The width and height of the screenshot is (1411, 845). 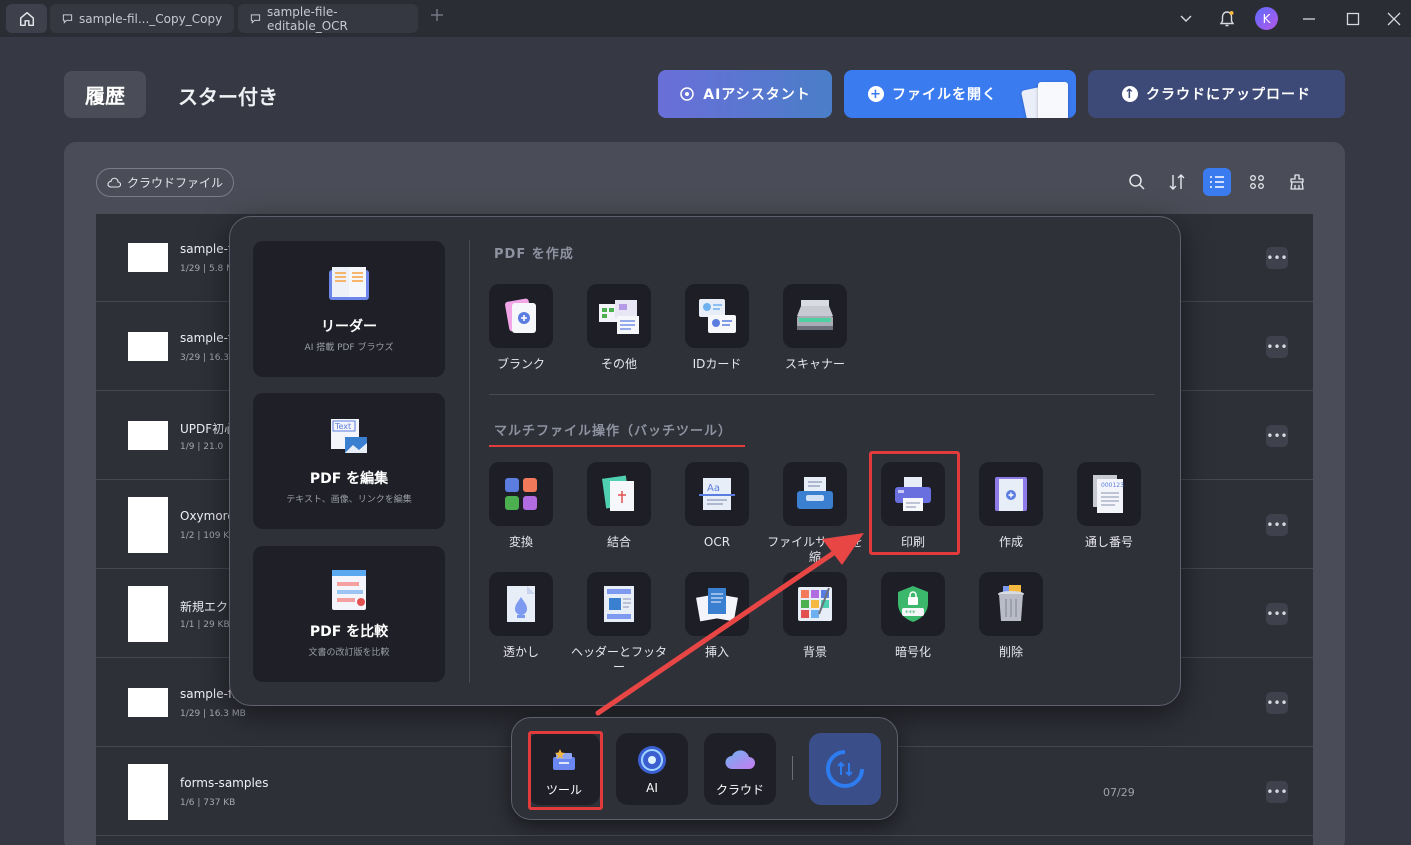 I want to click on tool-encrypt: ***, so click(x=913, y=604).